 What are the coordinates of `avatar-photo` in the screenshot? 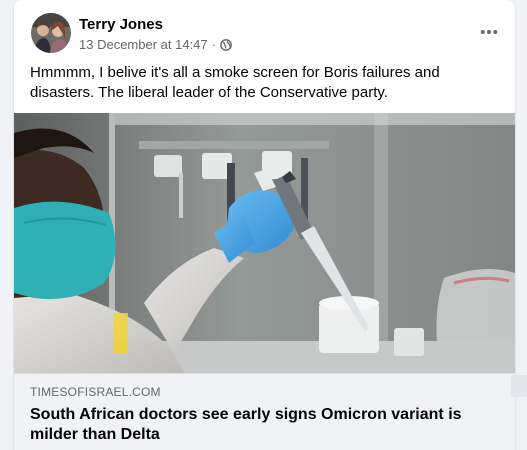 It's located at (51, 33).